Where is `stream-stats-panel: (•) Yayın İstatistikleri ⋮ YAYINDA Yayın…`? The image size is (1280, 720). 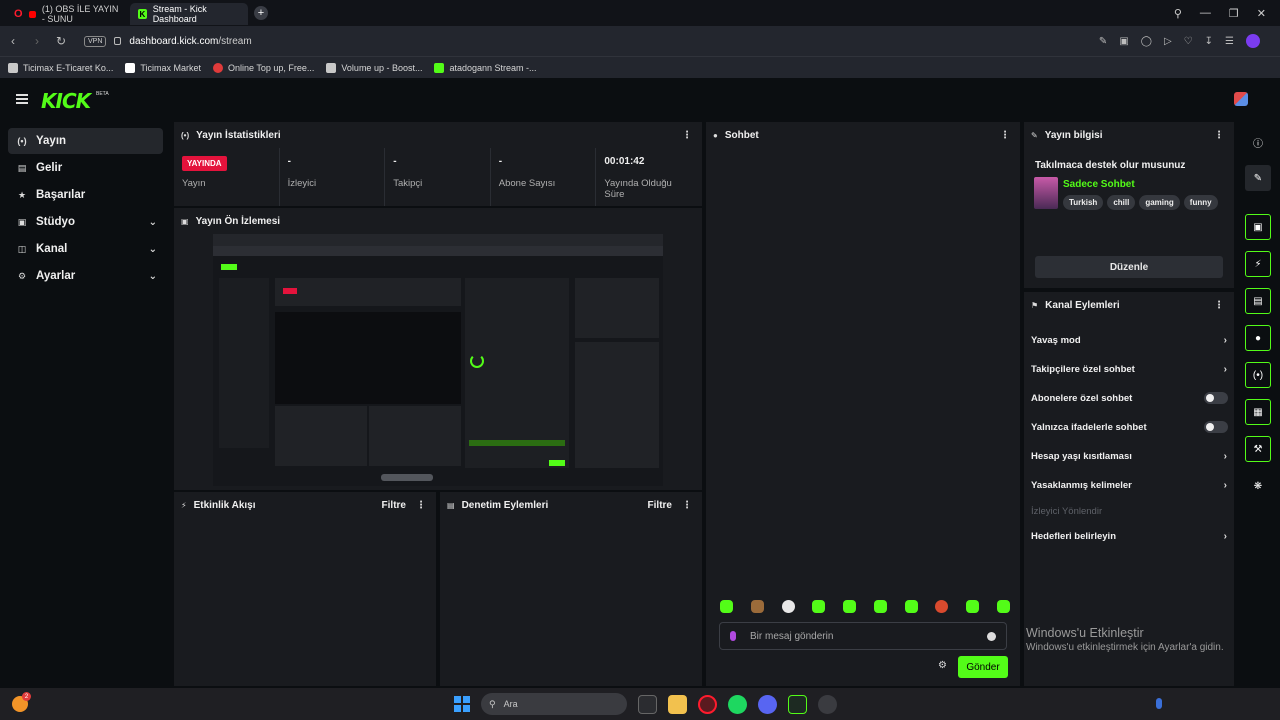
stream-stats-panel: (•) Yayın İstatistikleri ⋮ YAYINDA Yayın… is located at coordinates (438, 164).